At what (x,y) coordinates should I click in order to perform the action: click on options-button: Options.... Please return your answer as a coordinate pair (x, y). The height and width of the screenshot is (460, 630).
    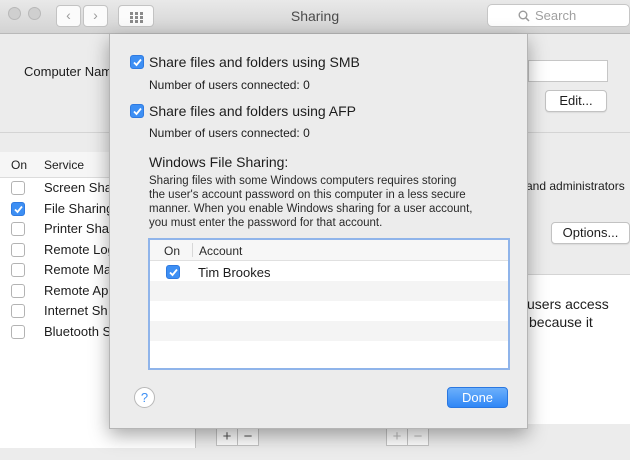
    Looking at the image, I should click on (590, 233).